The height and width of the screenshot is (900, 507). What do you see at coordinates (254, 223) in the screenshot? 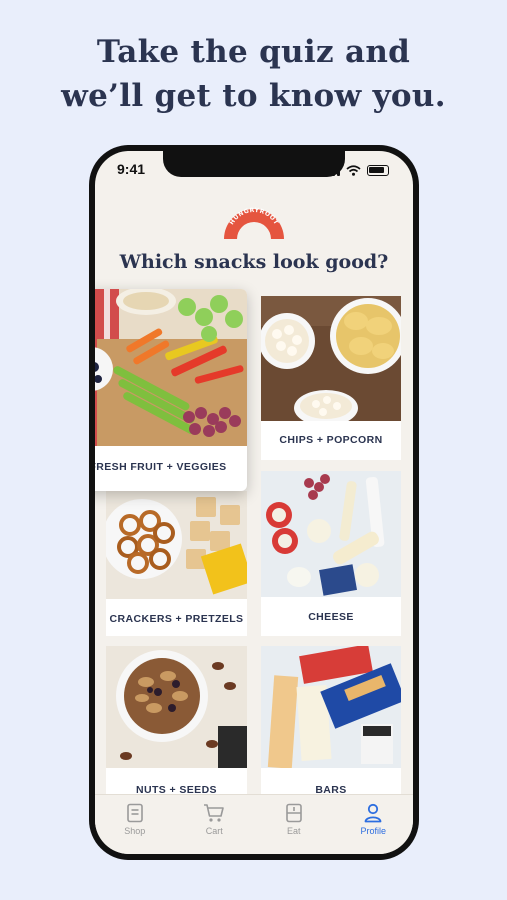
I see `hungryroot-logo: HUNGRYROOT` at bounding box center [254, 223].